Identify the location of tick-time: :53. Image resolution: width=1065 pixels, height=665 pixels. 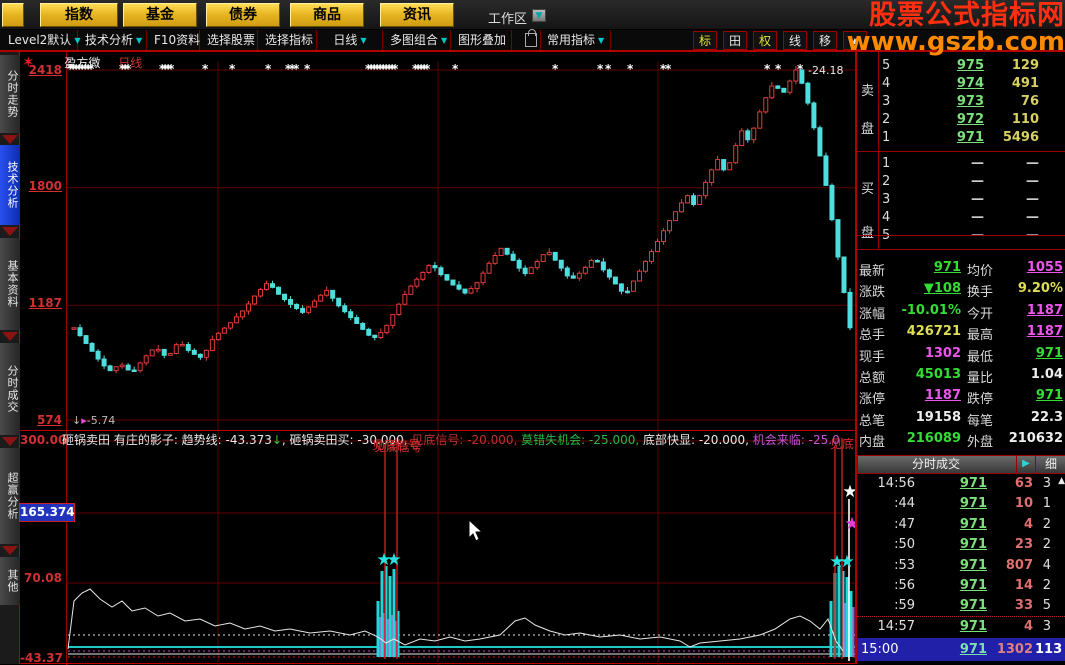
(904, 565).